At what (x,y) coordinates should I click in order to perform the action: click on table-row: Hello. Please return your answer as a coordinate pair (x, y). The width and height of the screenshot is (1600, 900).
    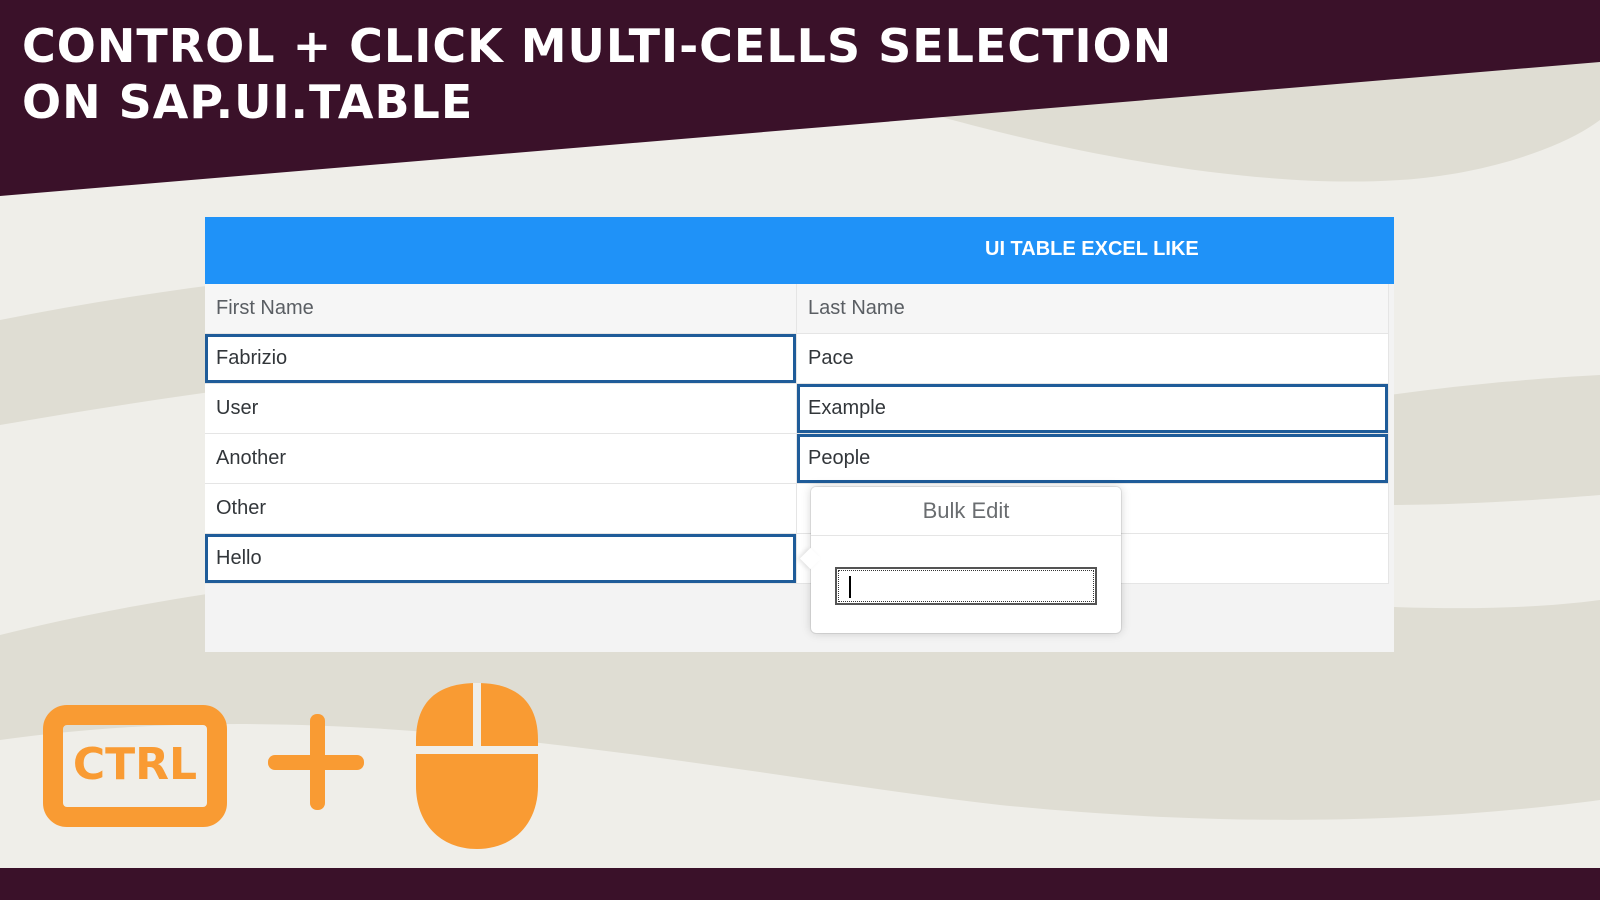
    Looking at the image, I should click on (797, 559).